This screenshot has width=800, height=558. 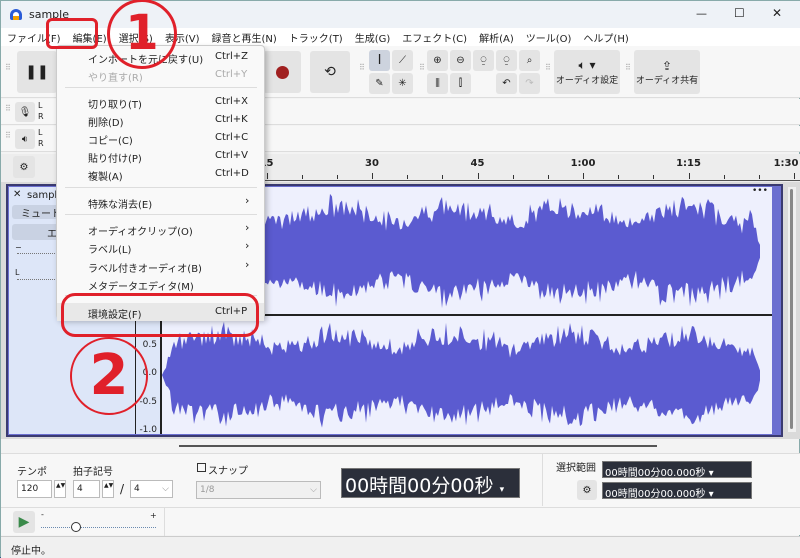 I want to click on amplitude-label: -1.0, so click(x=148, y=430).